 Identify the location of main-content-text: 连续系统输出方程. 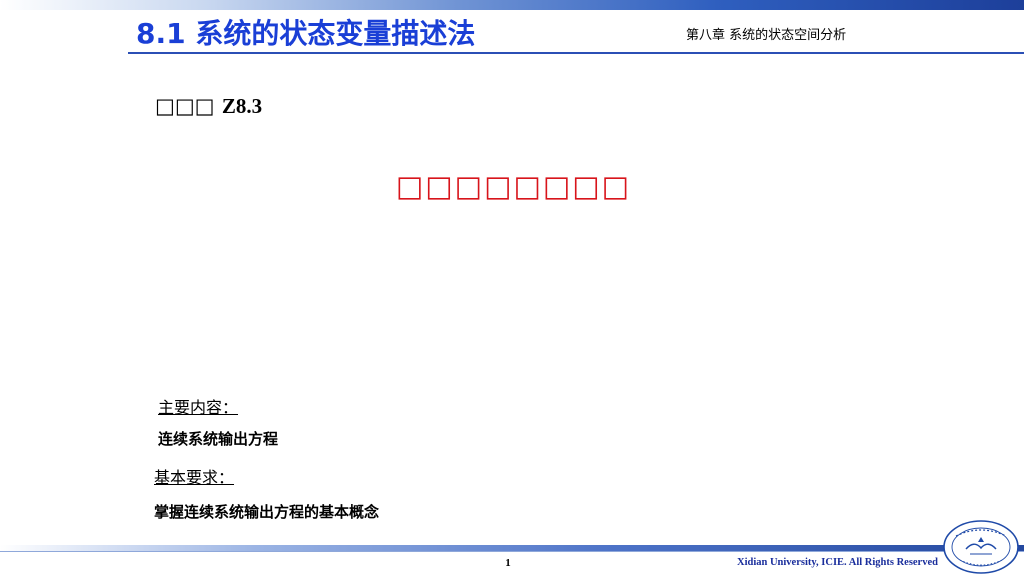
(218, 439).